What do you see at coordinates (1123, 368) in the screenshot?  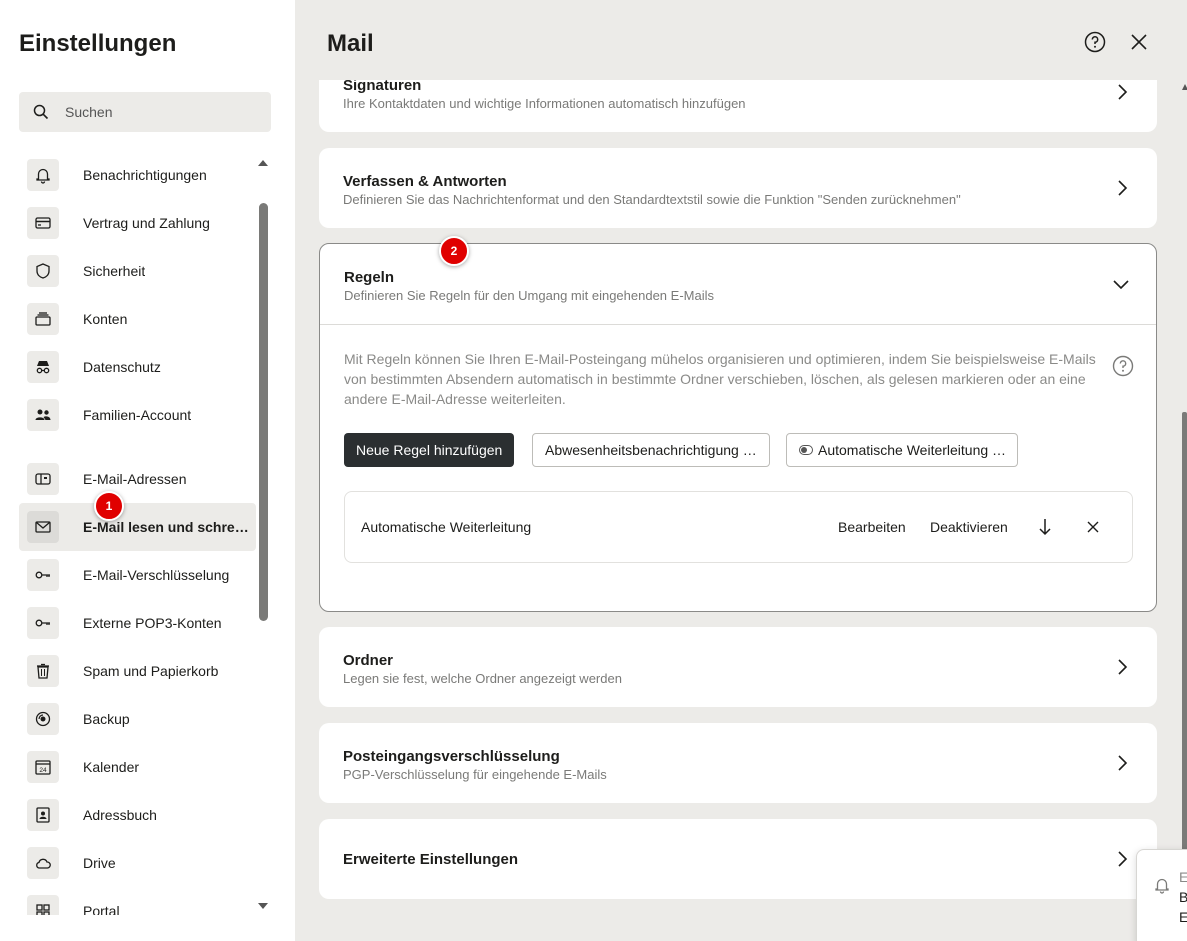 I see `help-icon` at bounding box center [1123, 368].